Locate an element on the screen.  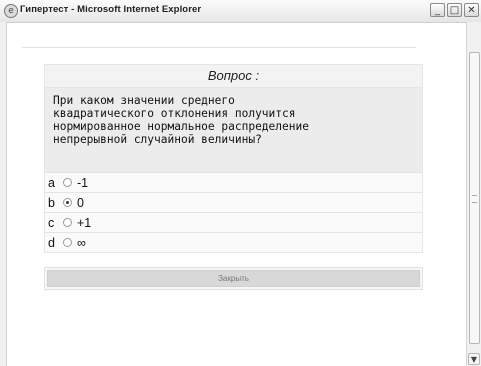
close-window-button: ✕ is located at coordinates (471, 10).